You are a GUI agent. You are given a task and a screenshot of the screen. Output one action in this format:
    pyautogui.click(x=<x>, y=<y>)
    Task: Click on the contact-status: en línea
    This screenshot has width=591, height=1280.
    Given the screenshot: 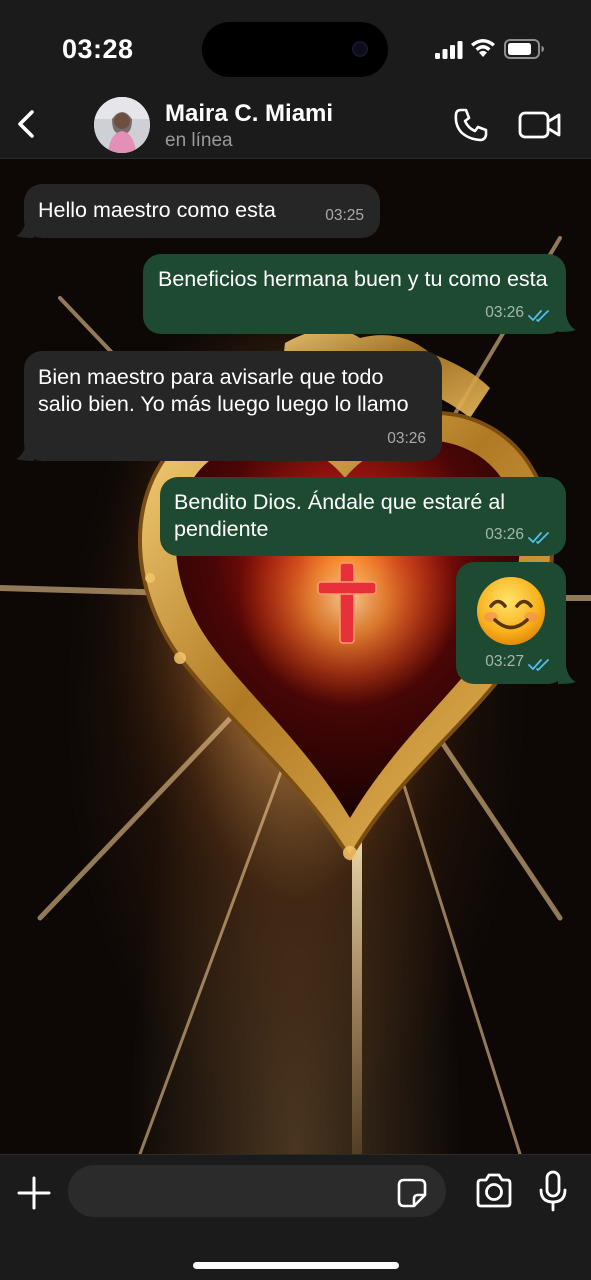 What is the action you would take?
    pyautogui.click(x=199, y=140)
    